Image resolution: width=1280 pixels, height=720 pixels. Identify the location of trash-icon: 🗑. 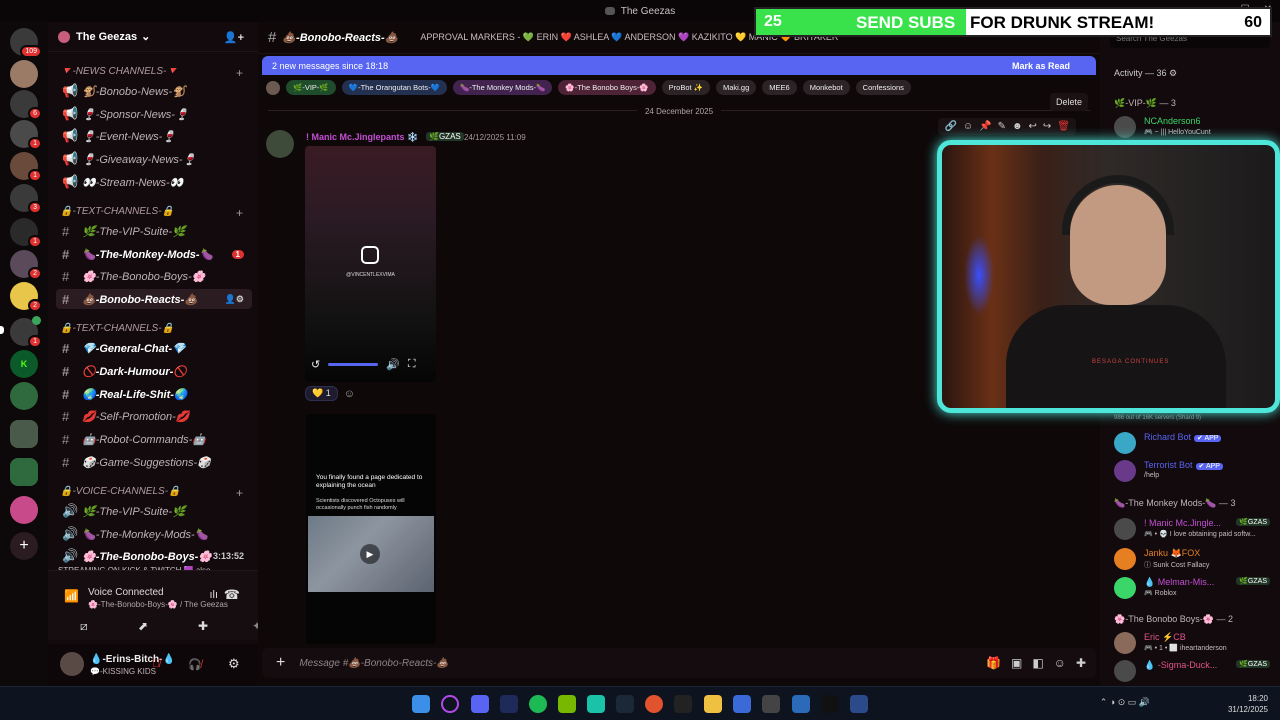
(1063, 126).